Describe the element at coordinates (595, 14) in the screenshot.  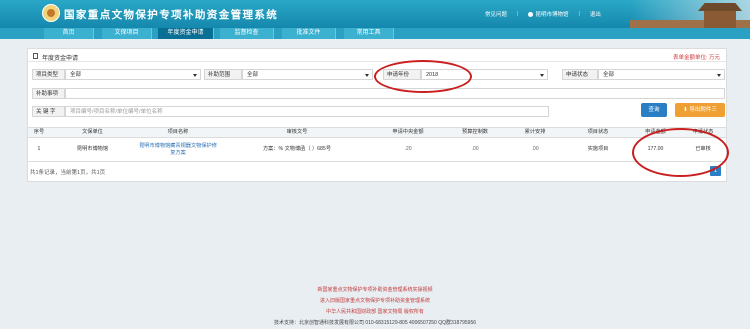
I see `logout-link: 退出` at that location.